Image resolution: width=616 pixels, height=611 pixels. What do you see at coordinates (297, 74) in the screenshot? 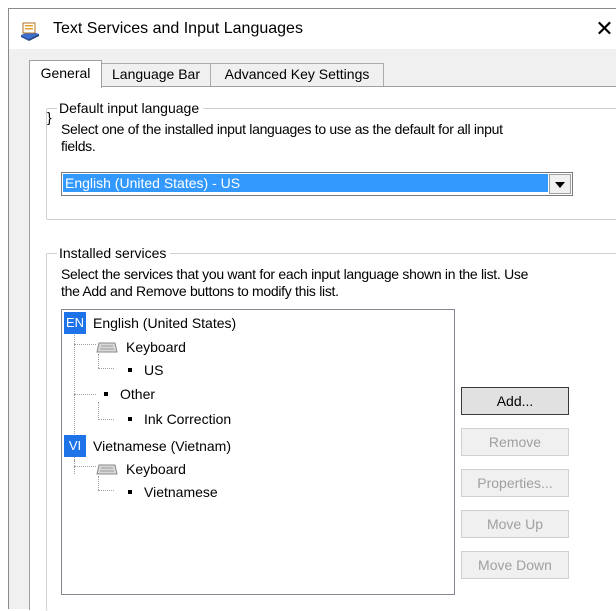
I see `tab-advanced-key-settings: Advanced Key Settings` at bounding box center [297, 74].